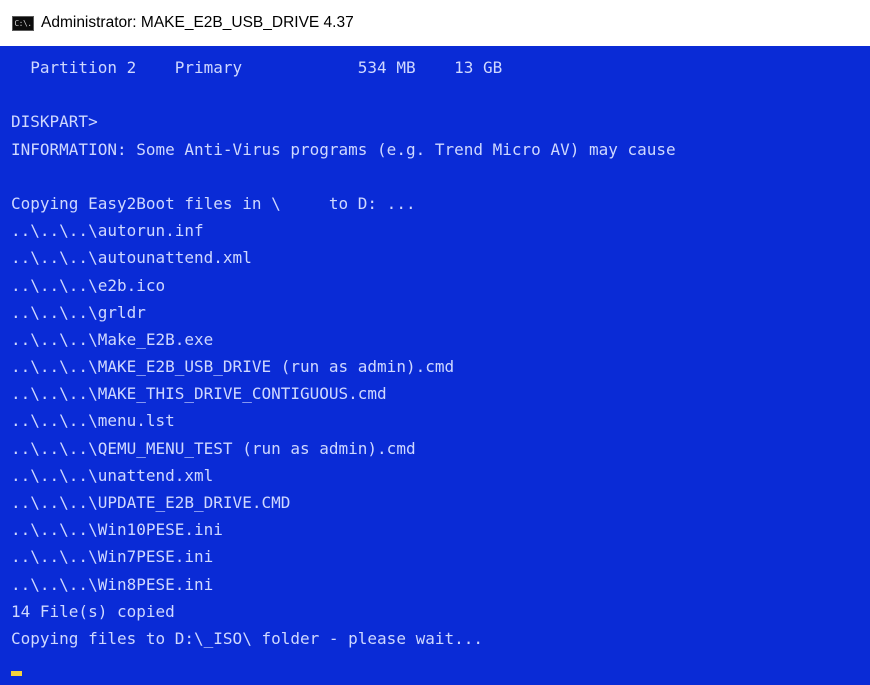 The height and width of the screenshot is (685, 870). What do you see at coordinates (54, 122) in the screenshot?
I see `console-line: DISKPART>` at bounding box center [54, 122].